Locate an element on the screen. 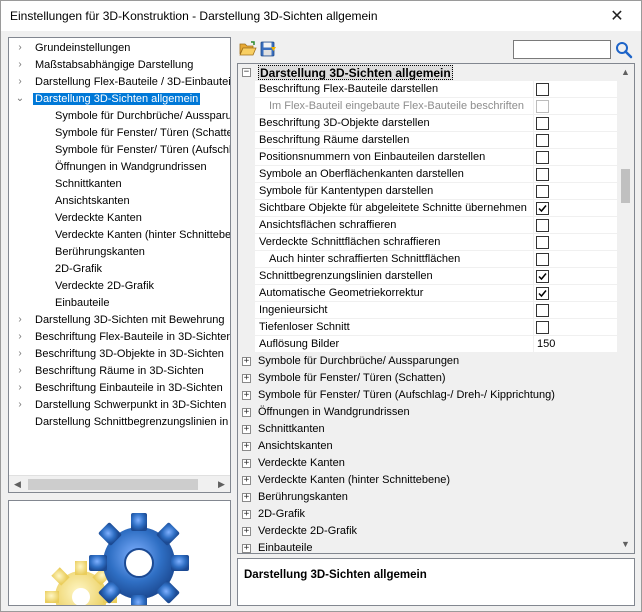  group-header: +2D-Grafik is located at coordinates (428, 514).